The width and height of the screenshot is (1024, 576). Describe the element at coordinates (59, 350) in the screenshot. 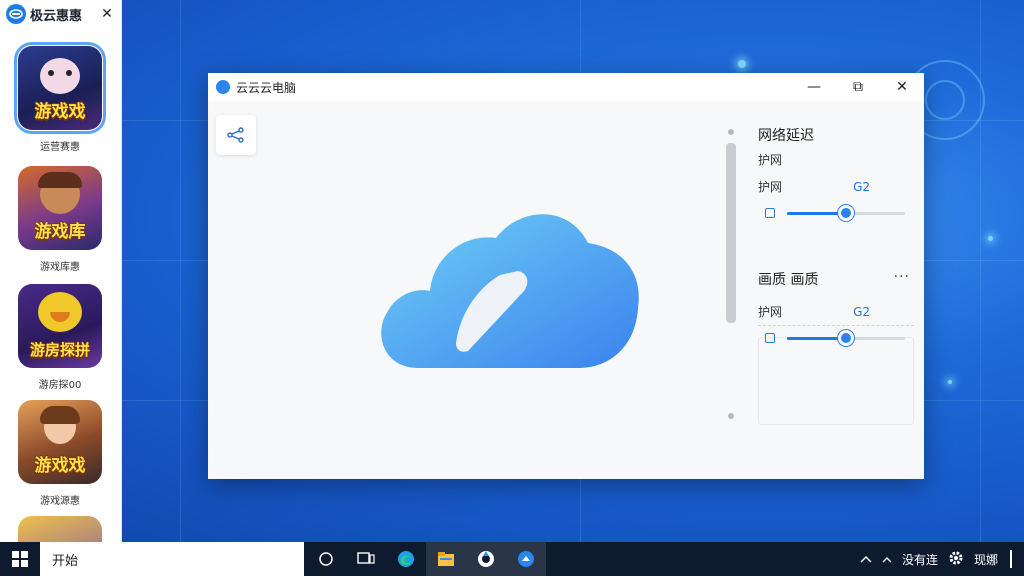

I see `game-tile-title: 游房探拼` at that location.